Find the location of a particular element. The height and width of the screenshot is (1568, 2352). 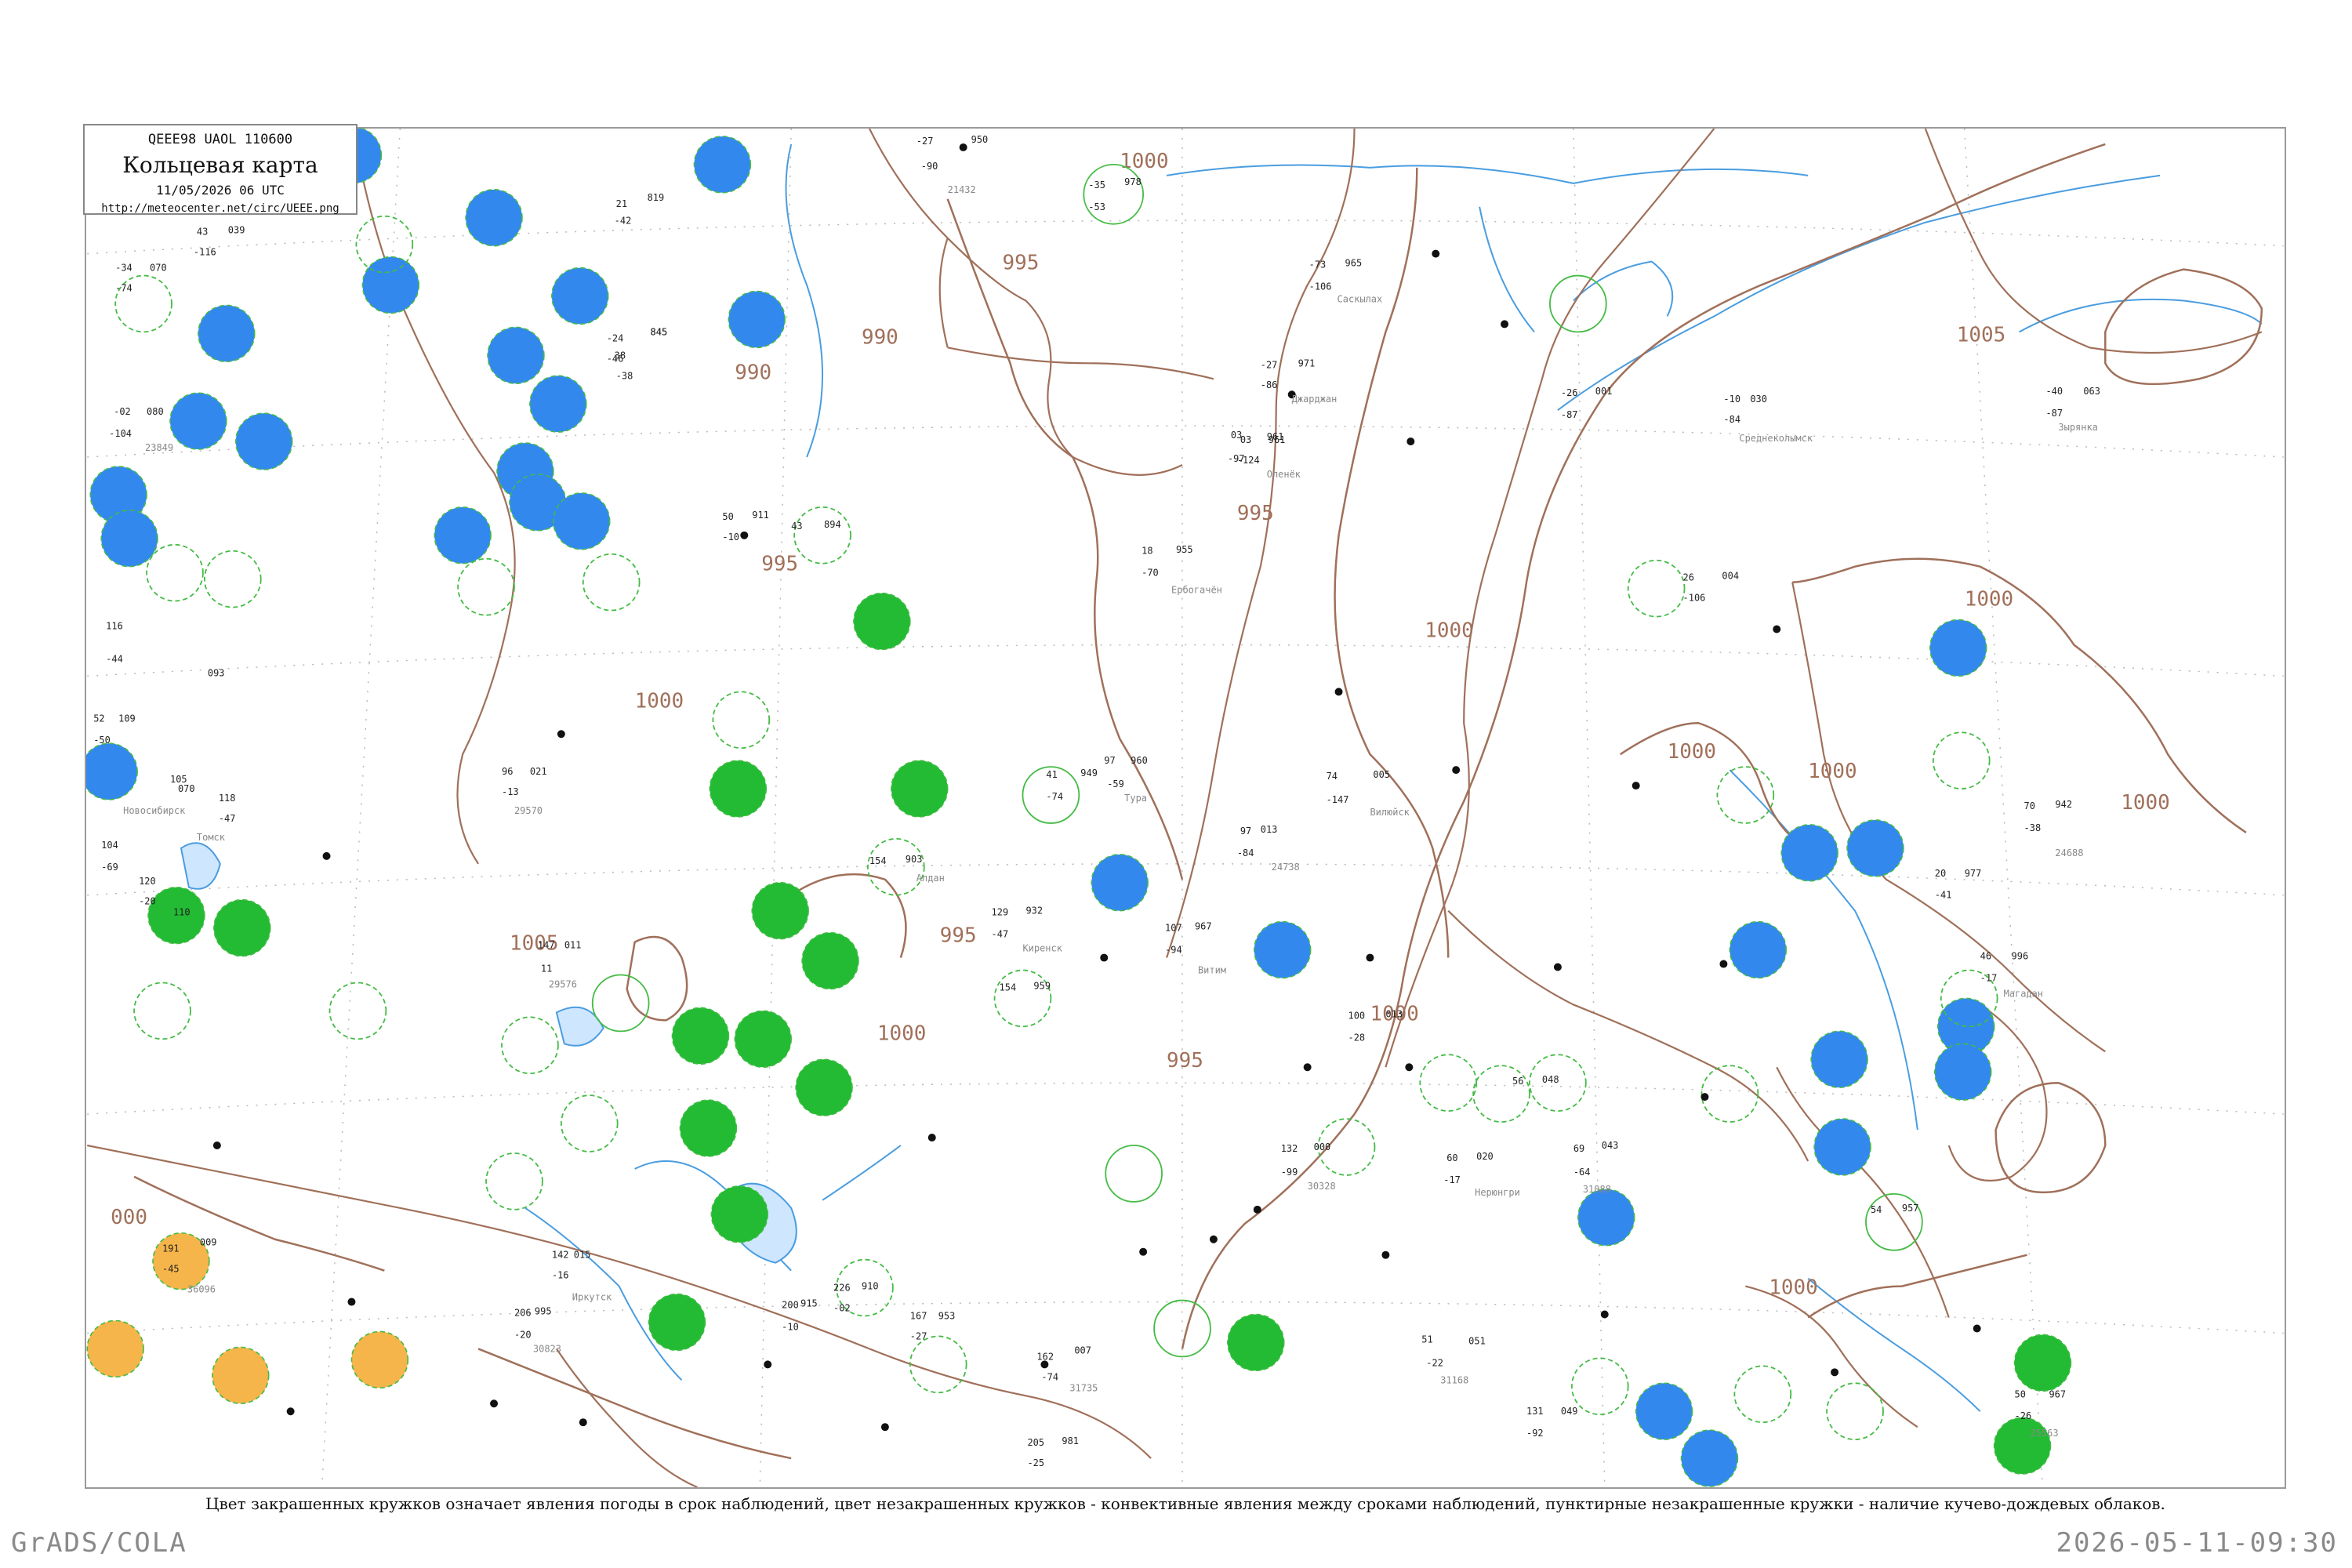

station-dew: -22 is located at coordinates (1434, 1362).